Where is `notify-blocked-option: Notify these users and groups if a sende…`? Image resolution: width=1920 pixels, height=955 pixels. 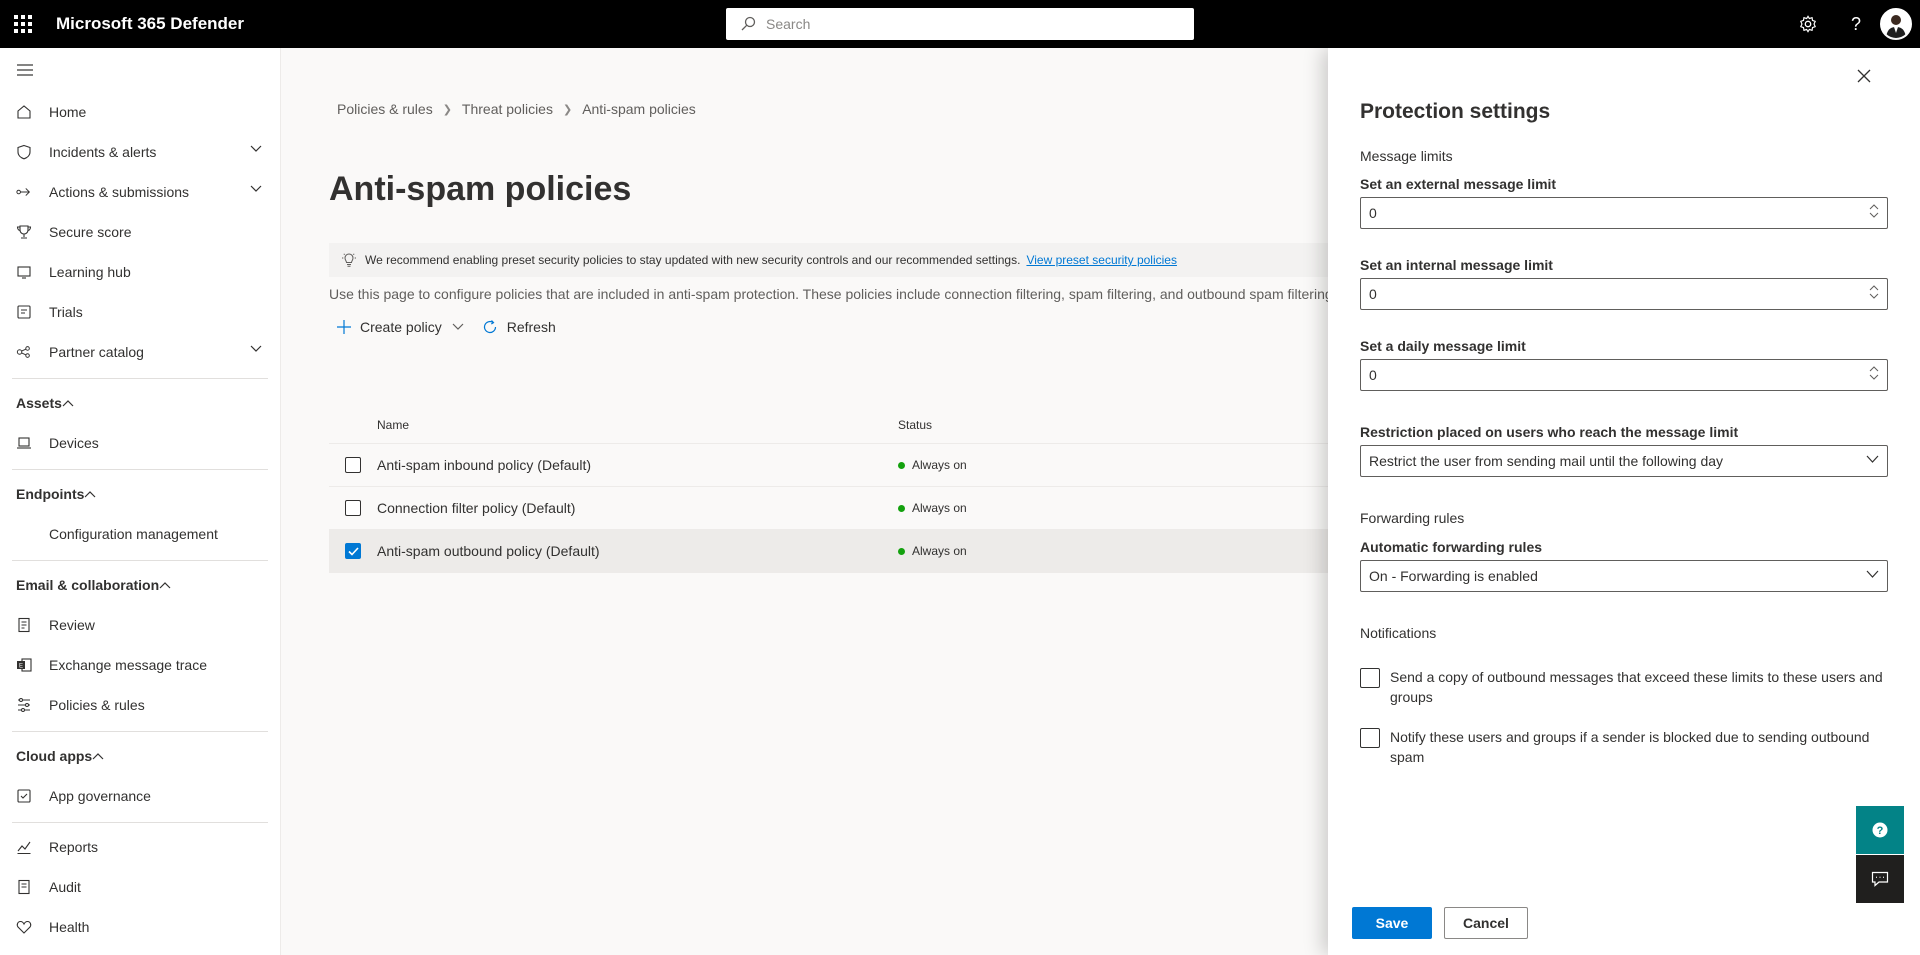
notify-blocked-option: Notify these users and groups if a sende… is located at coordinates (1624, 747).